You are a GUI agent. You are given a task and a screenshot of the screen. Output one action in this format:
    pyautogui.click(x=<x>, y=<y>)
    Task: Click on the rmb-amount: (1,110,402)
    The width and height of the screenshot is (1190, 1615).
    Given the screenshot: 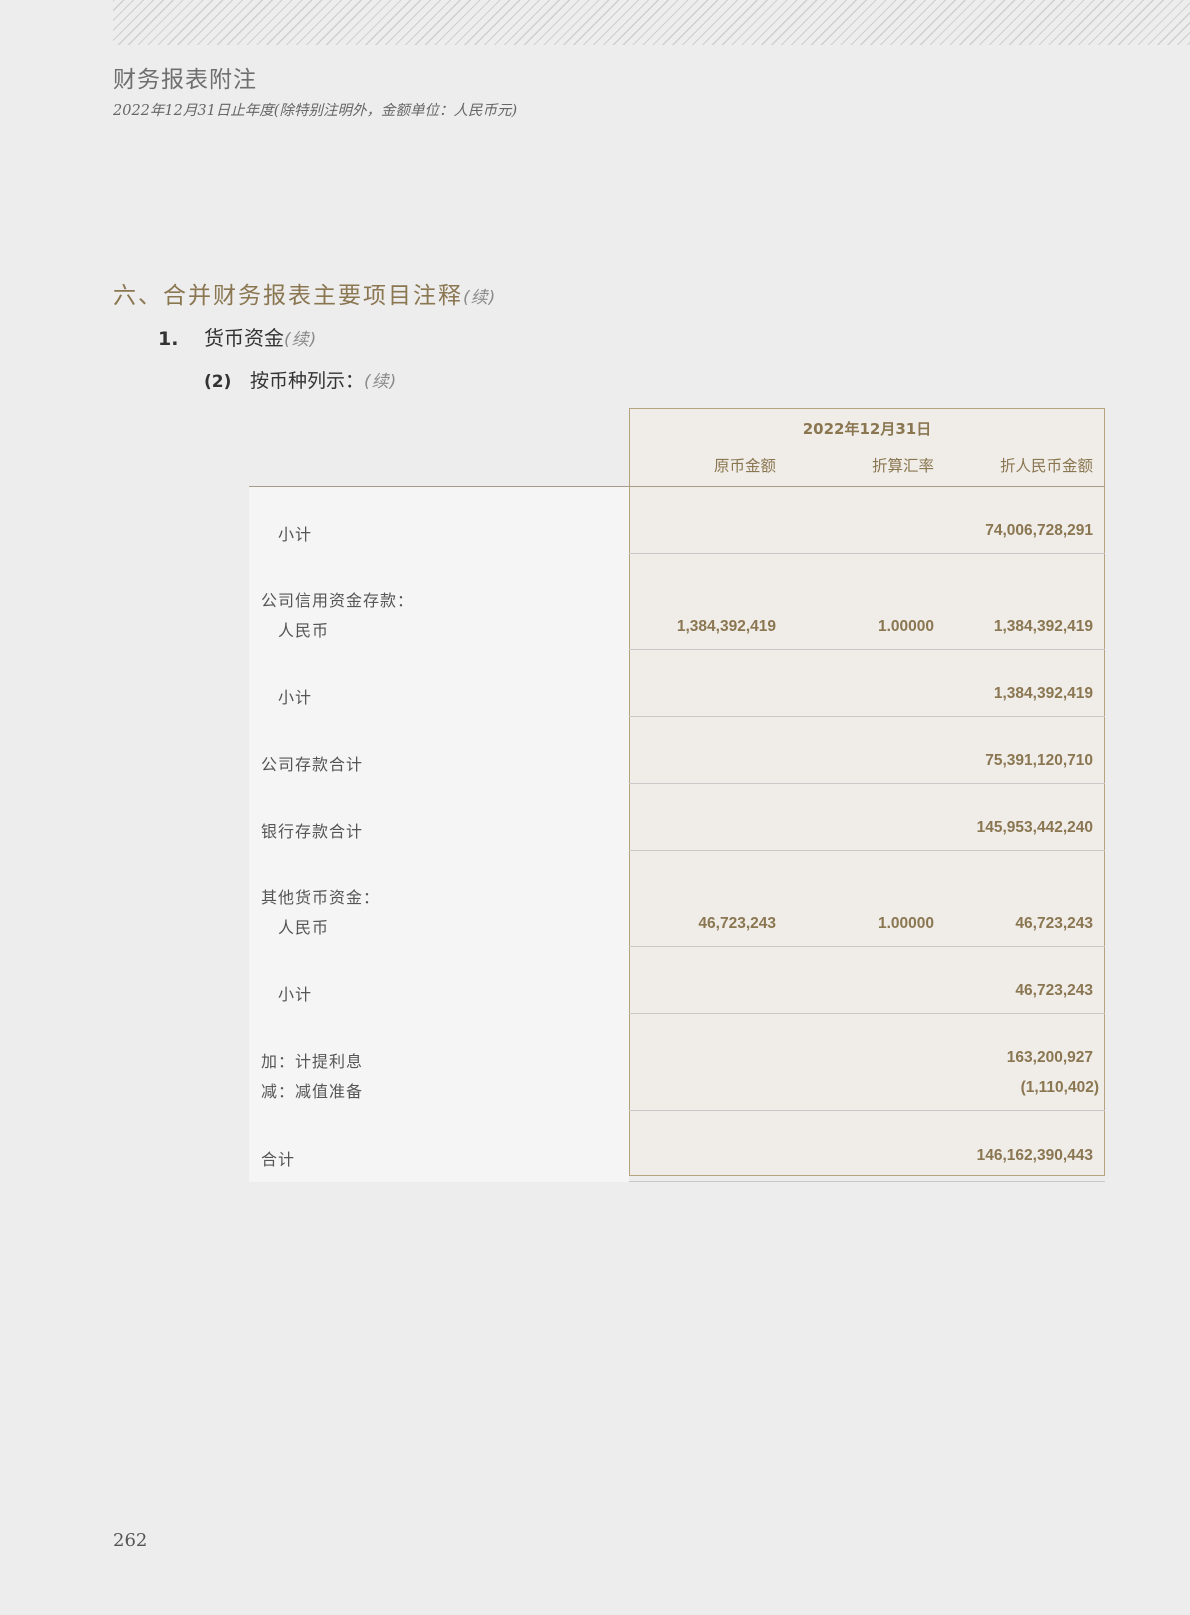 What is the action you would take?
    pyautogui.click(x=1059, y=1087)
    